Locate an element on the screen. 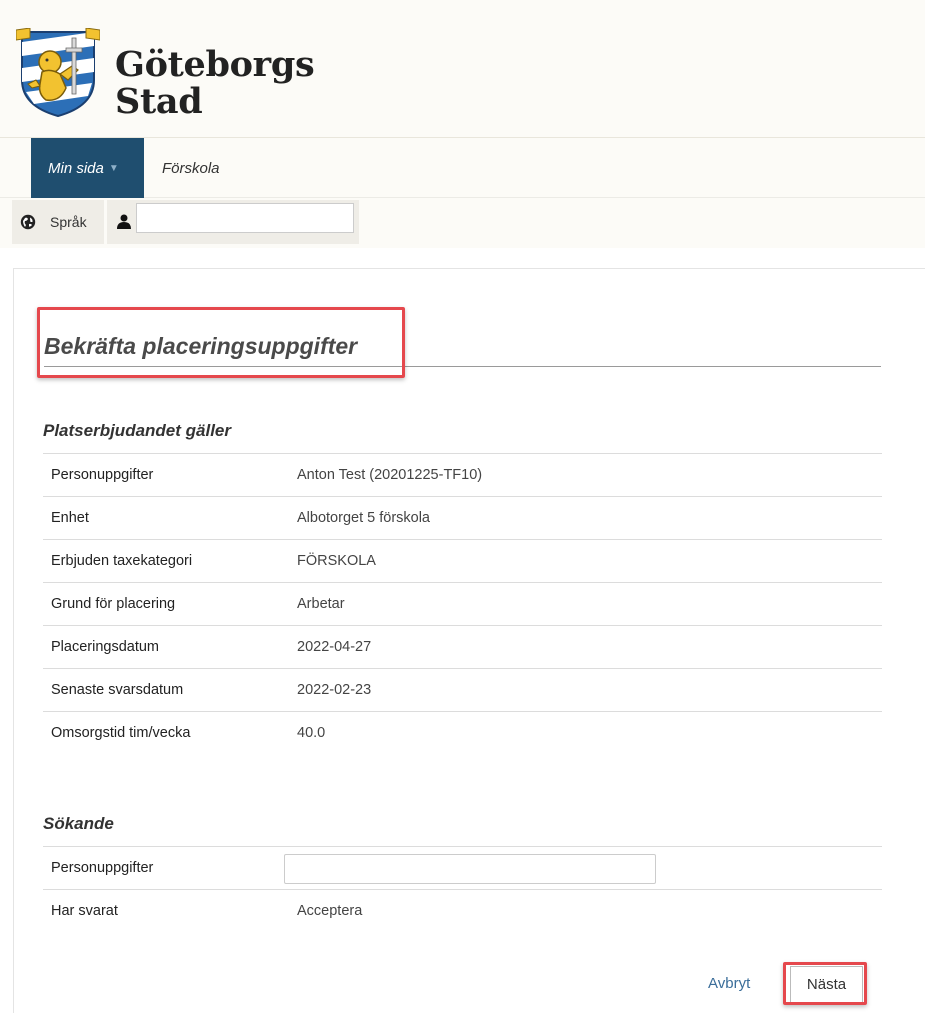 This screenshot has height=1013, width=925. table-row: Grund för placering Arbetar is located at coordinates (462, 603).